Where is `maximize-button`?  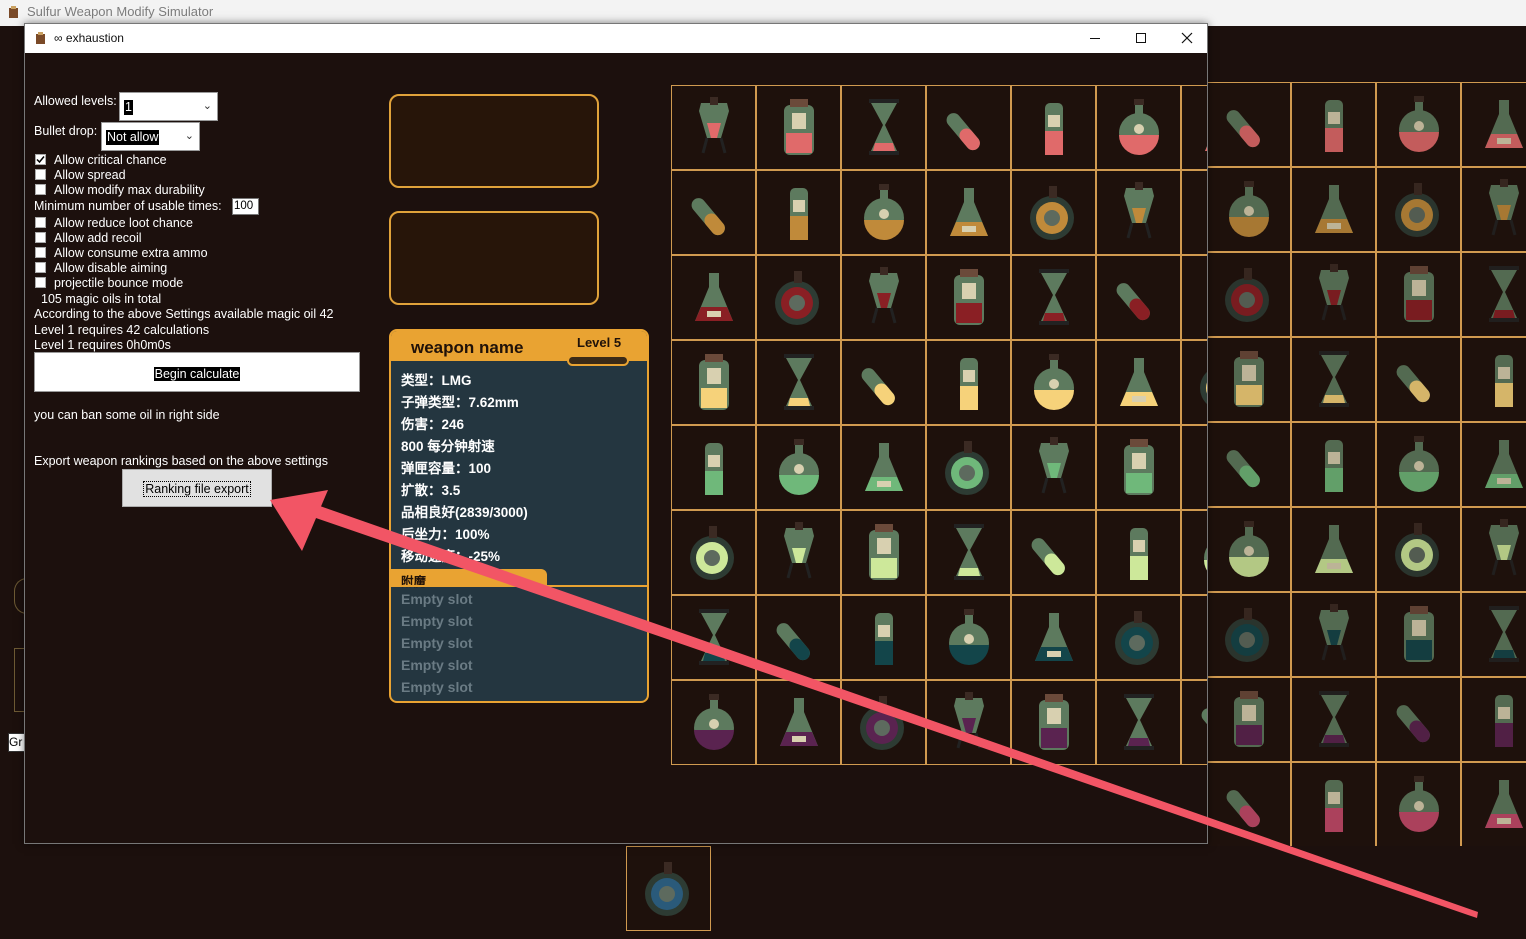 maximize-button is located at coordinates (1141, 38).